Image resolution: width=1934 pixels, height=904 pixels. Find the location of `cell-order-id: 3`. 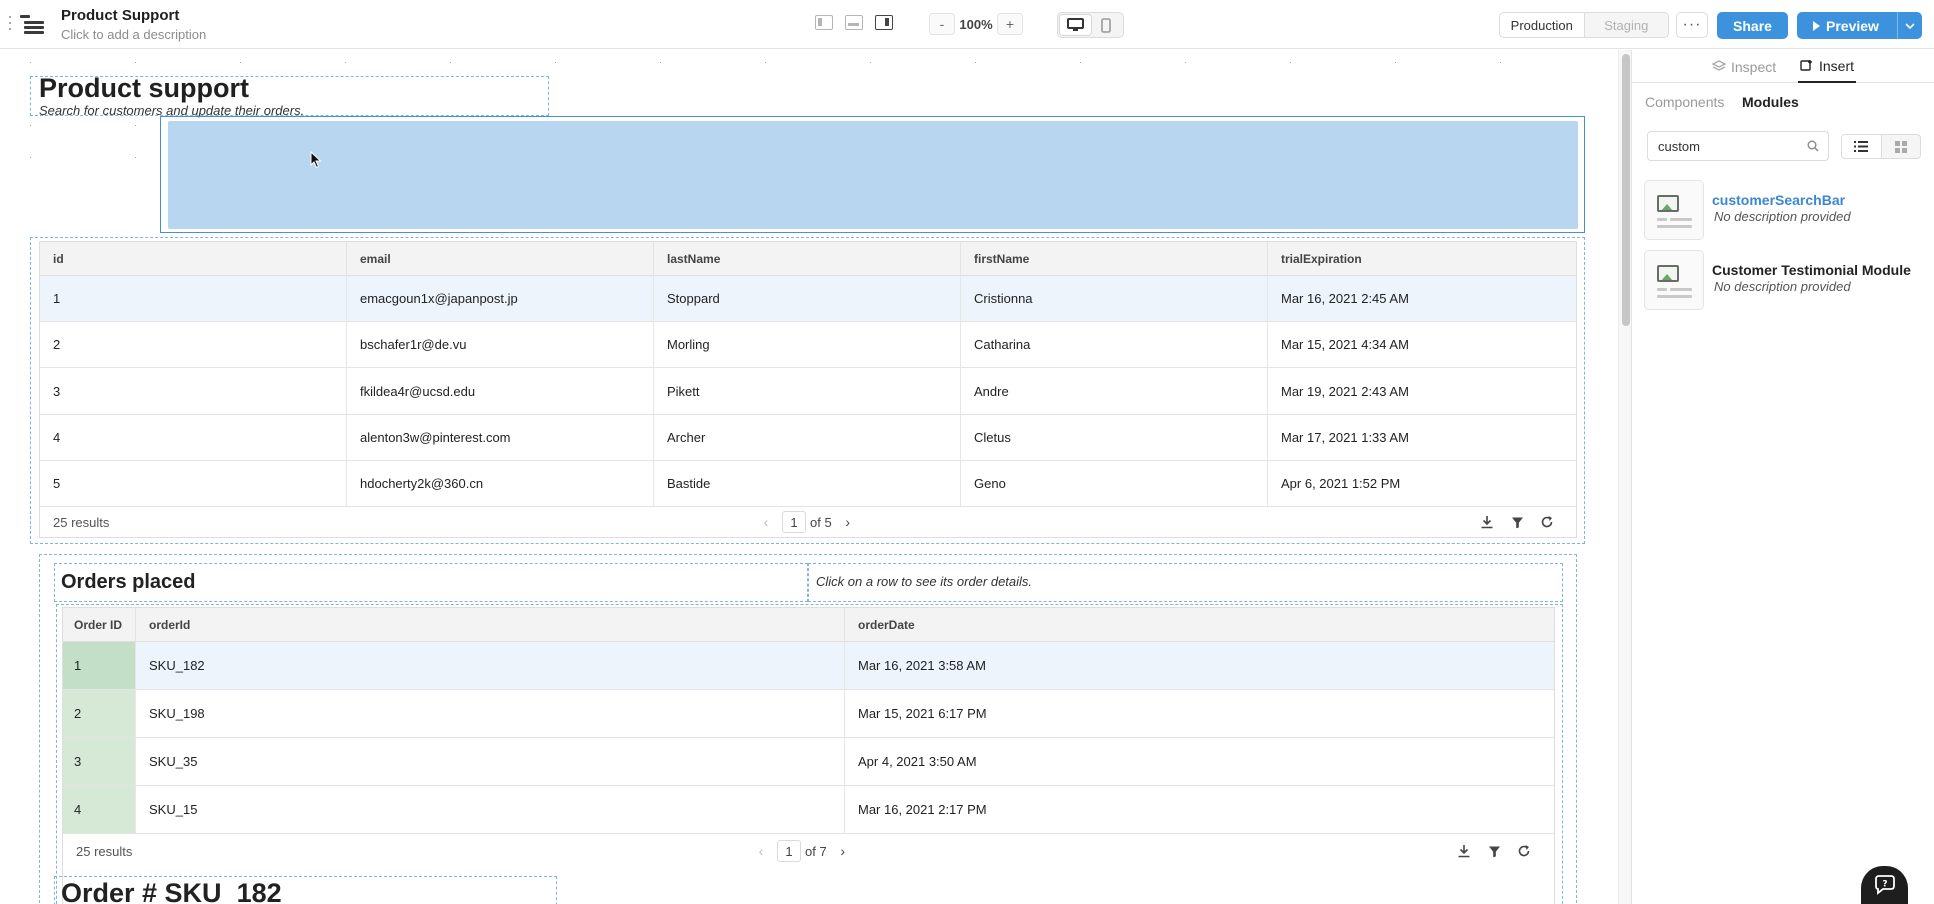

cell-order-id: 3 is located at coordinates (99, 761).